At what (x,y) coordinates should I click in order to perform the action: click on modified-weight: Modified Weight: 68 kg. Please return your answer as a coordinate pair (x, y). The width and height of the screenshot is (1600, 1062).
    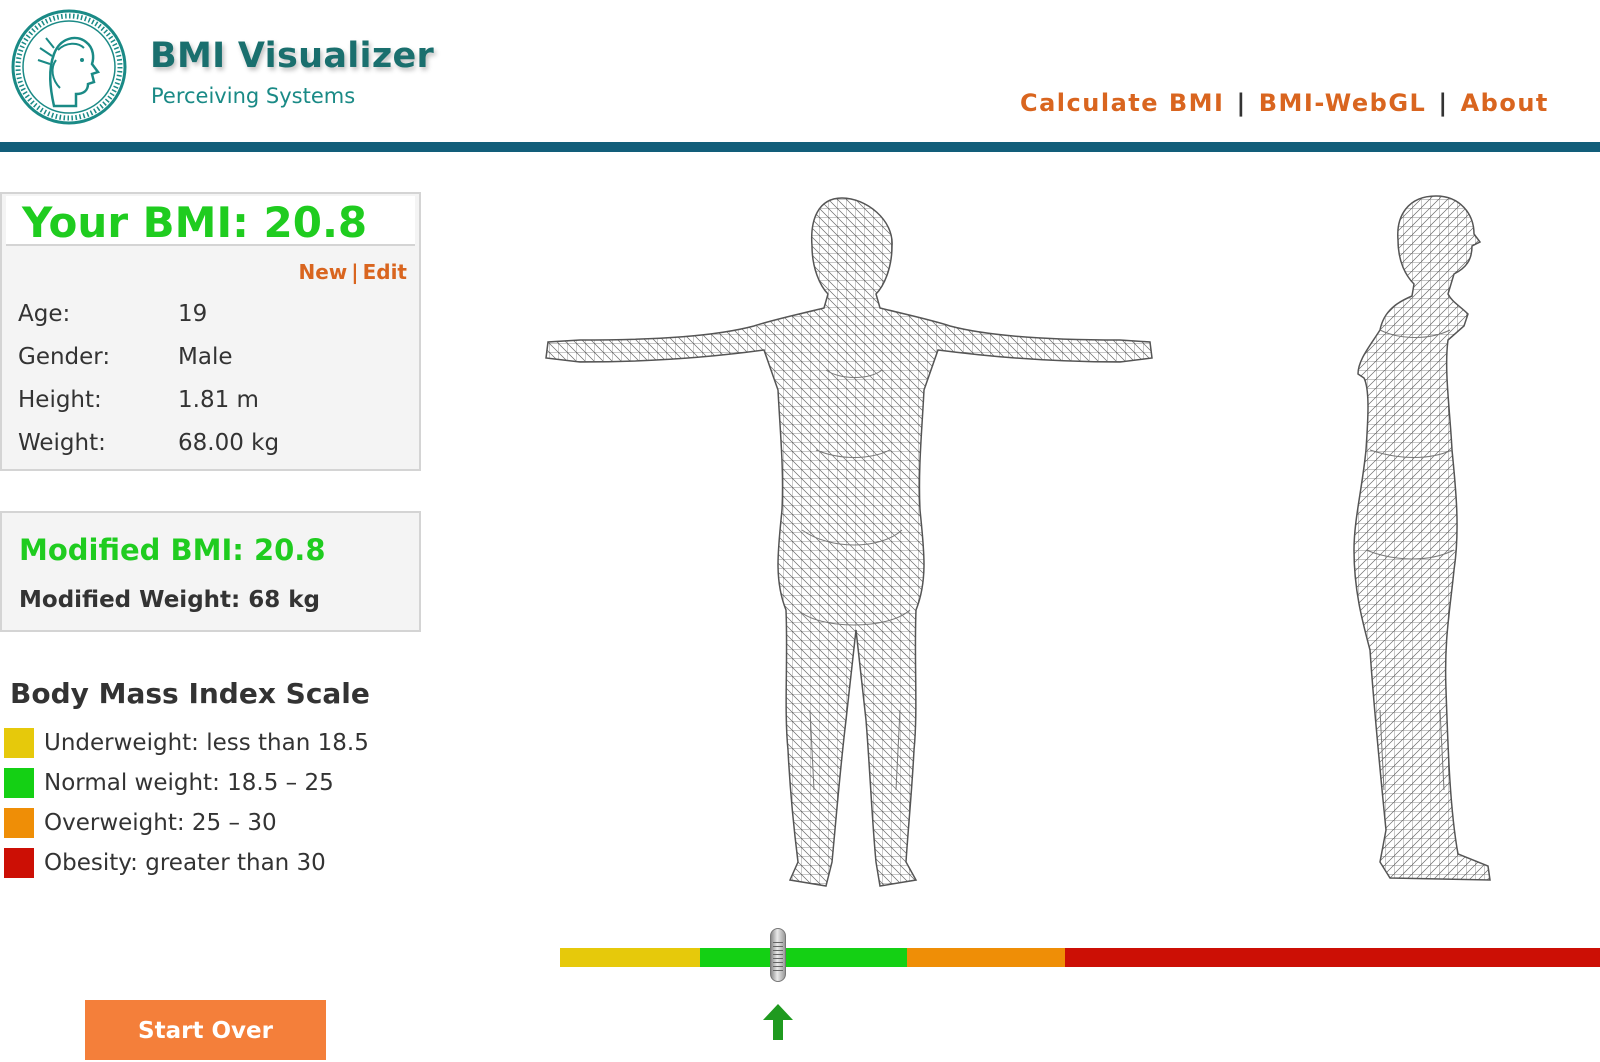
    Looking at the image, I should click on (169, 600).